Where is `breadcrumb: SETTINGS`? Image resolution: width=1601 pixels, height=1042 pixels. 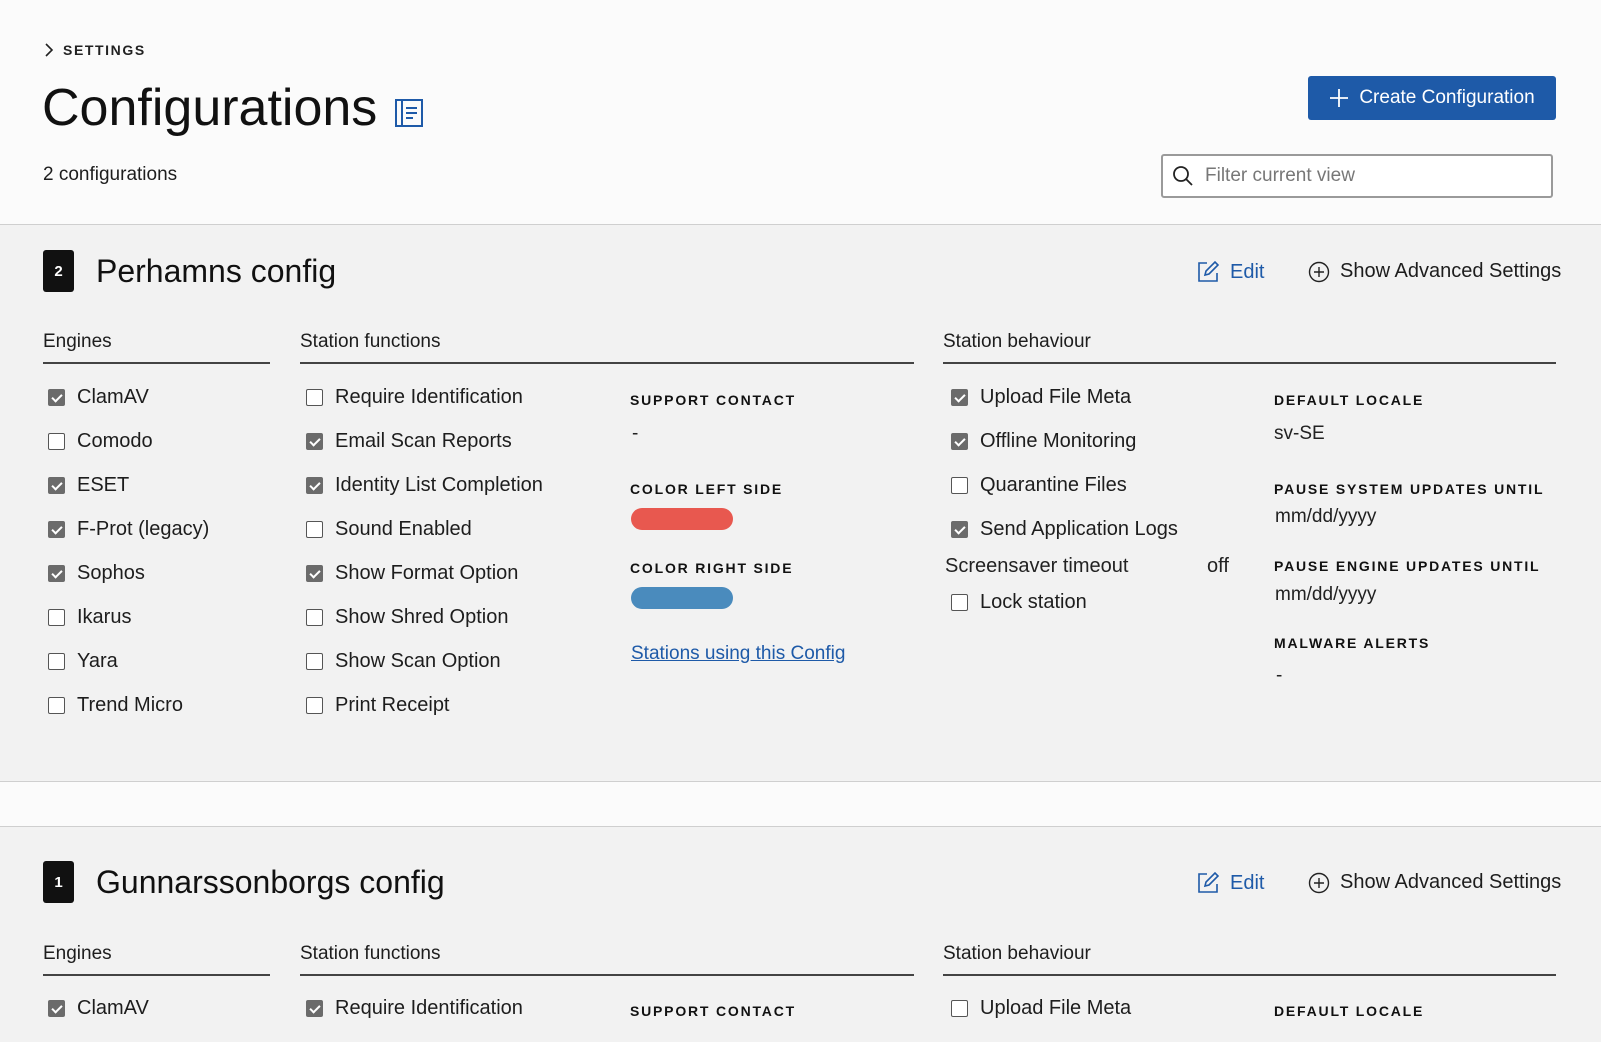 breadcrumb: SETTINGS is located at coordinates (94, 50).